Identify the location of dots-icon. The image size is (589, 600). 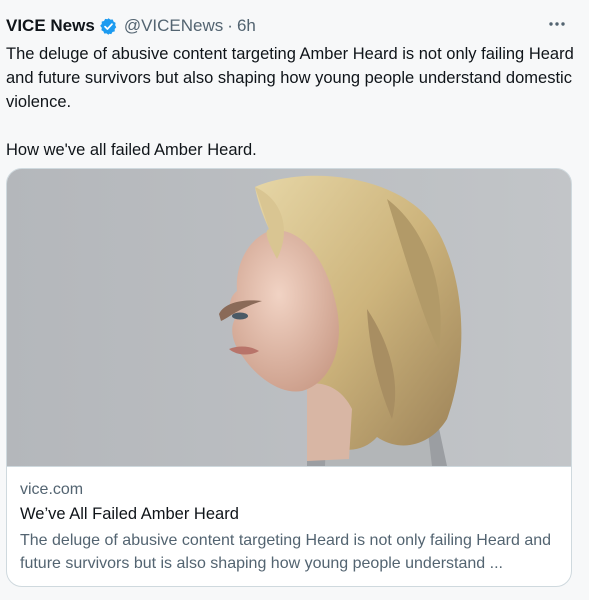
(557, 24).